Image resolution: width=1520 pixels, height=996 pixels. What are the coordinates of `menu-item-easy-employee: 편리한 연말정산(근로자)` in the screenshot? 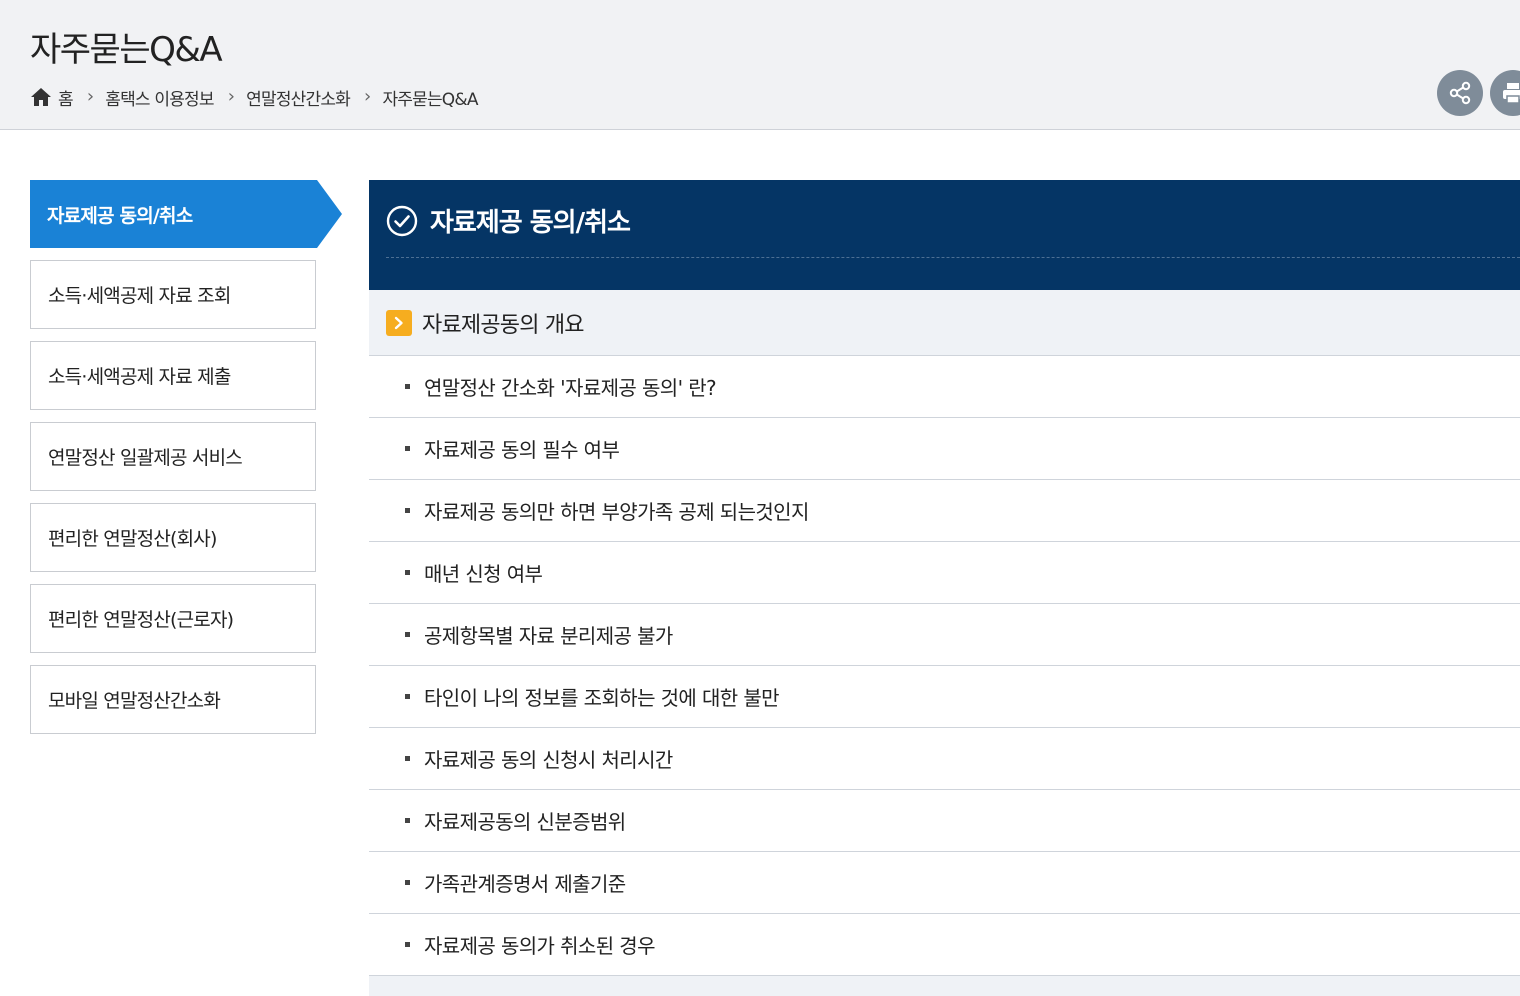 It's located at (173, 618).